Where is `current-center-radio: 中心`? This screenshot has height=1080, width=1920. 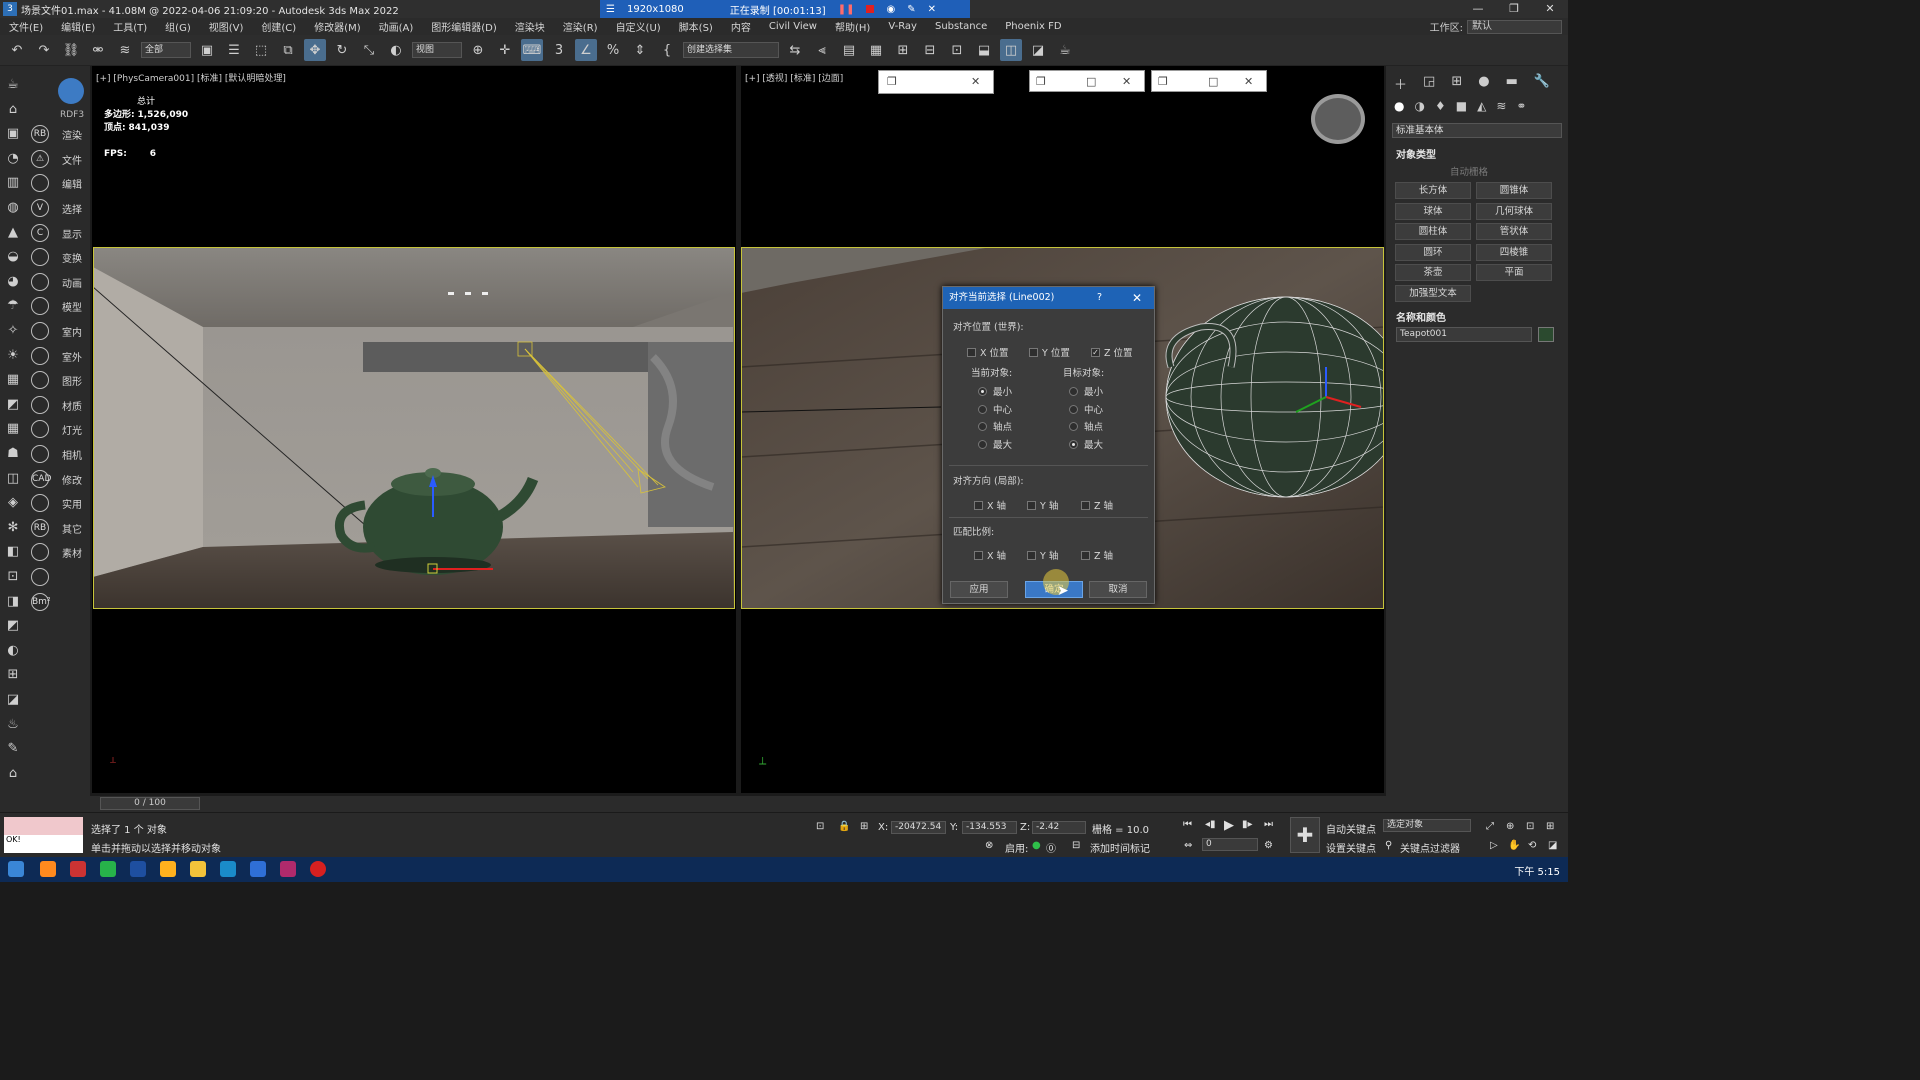
current-center-radio: 中心 is located at coordinates (995, 409).